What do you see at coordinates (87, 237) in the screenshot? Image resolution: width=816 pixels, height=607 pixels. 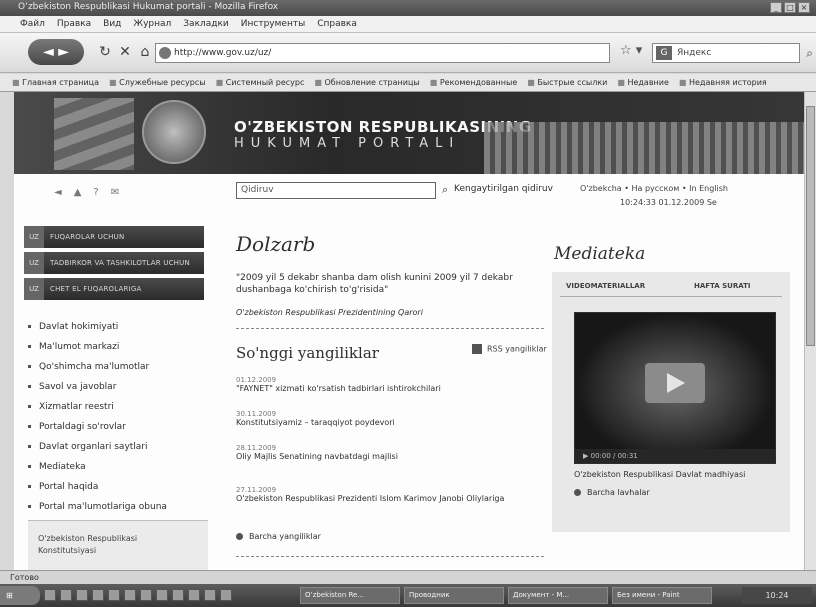 I see `menu-label: FUQAROLAR UCHUN` at bounding box center [87, 237].